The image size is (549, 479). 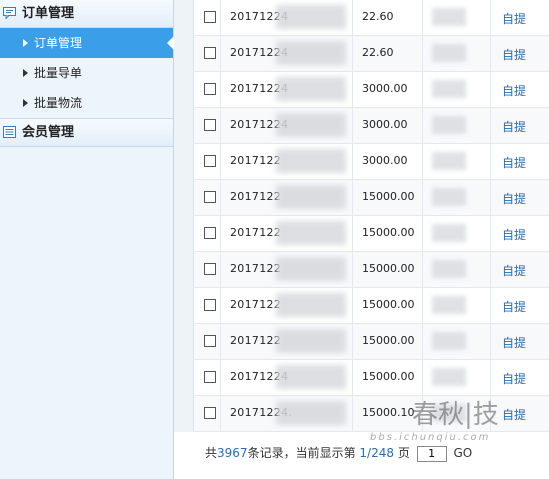 I want to click on caret-right-icon, so click(x=25, y=103).